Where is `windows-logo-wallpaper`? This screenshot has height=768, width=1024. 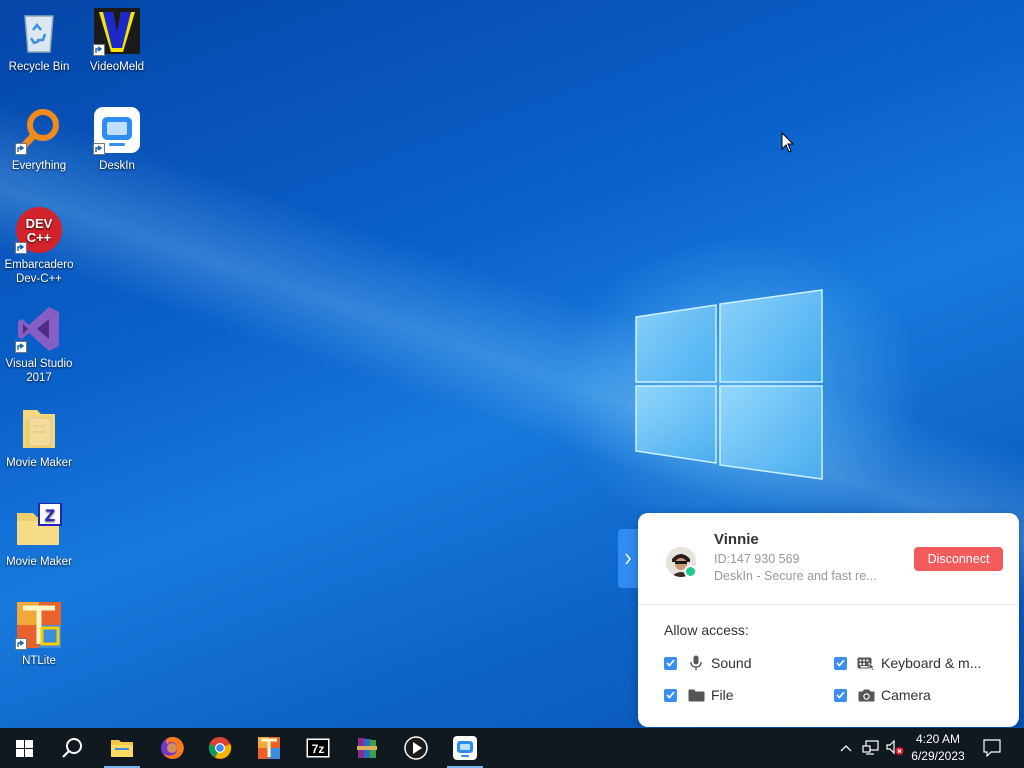
windows-logo-wallpaper is located at coordinates (729, 384).